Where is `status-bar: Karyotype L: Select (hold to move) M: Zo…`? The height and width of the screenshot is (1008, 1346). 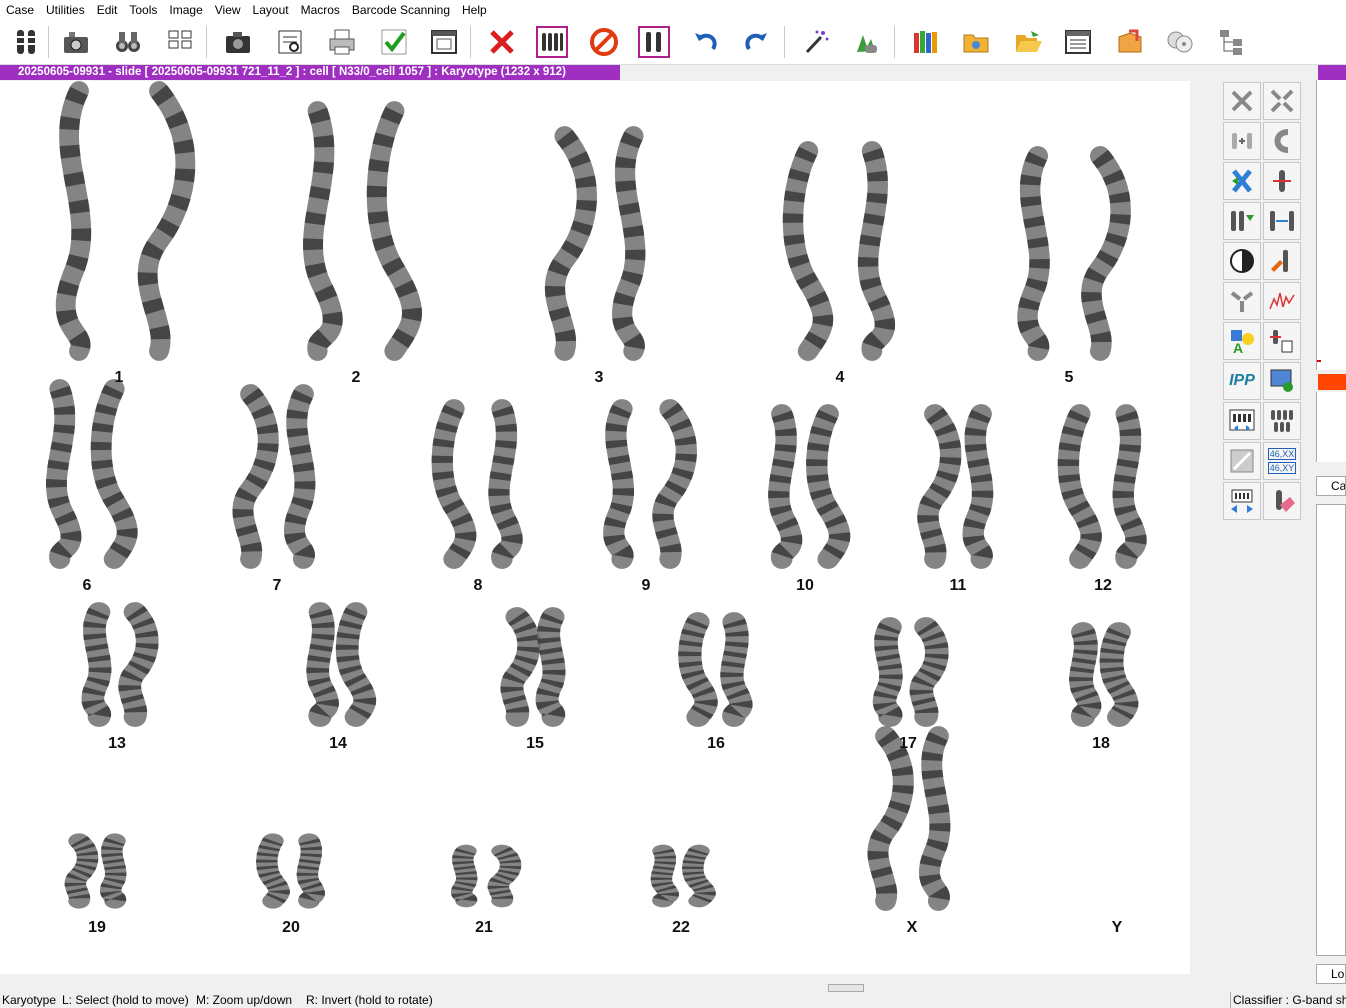 status-bar: Karyotype L: Select (hold to move) M: Zo… is located at coordinates (673, 1000).